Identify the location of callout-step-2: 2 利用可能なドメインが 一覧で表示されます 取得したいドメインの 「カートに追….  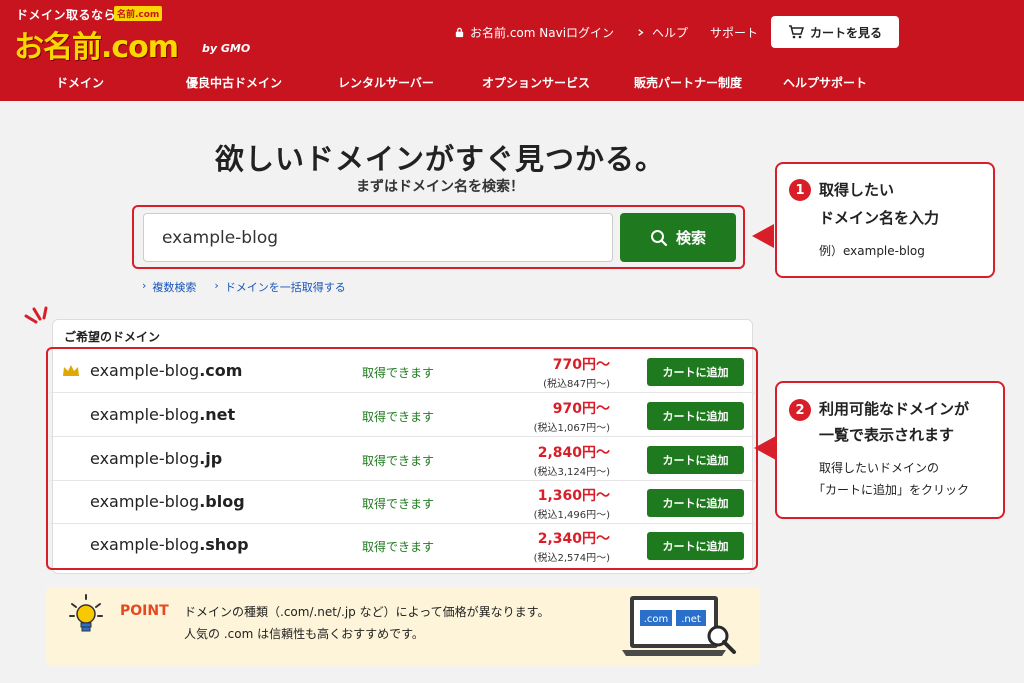
(890, 450).